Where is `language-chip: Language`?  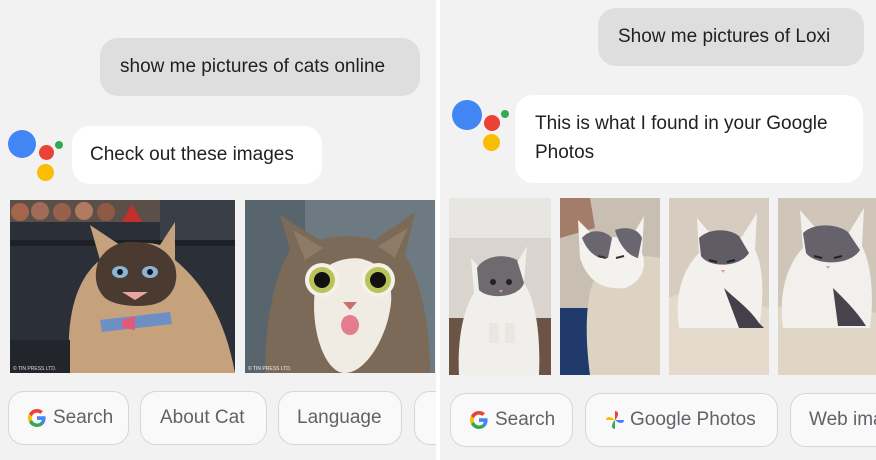 language-chip: Language is located at coordinates (340, 418).